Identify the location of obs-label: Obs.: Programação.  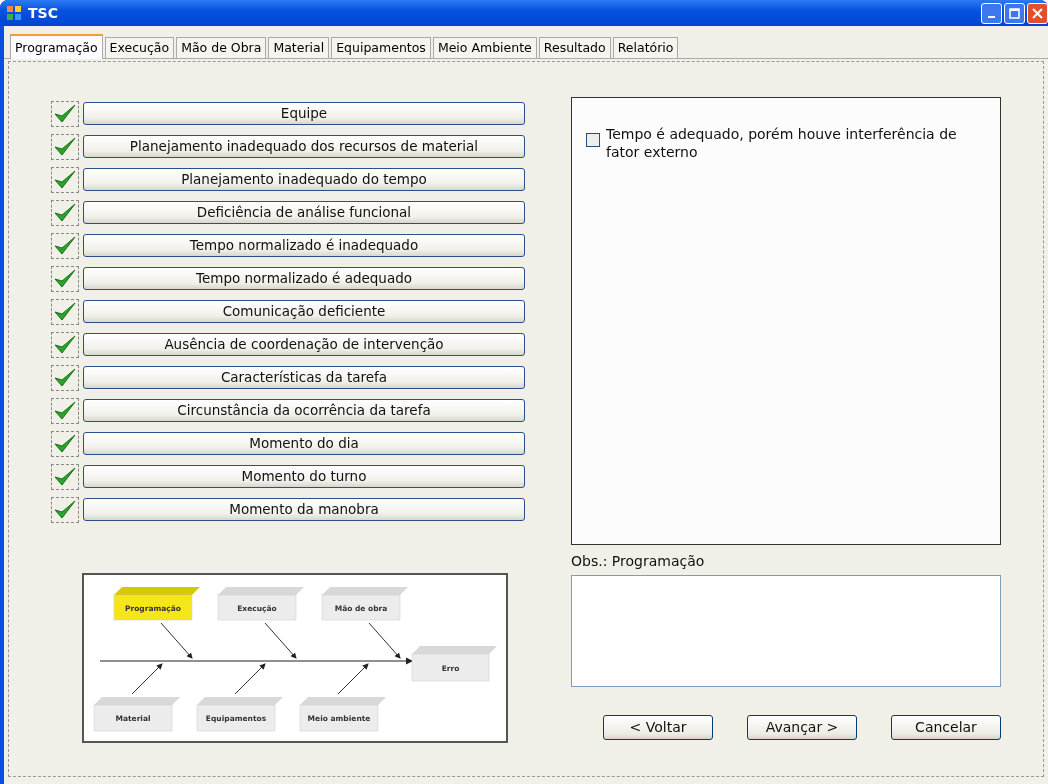
(638, 561).